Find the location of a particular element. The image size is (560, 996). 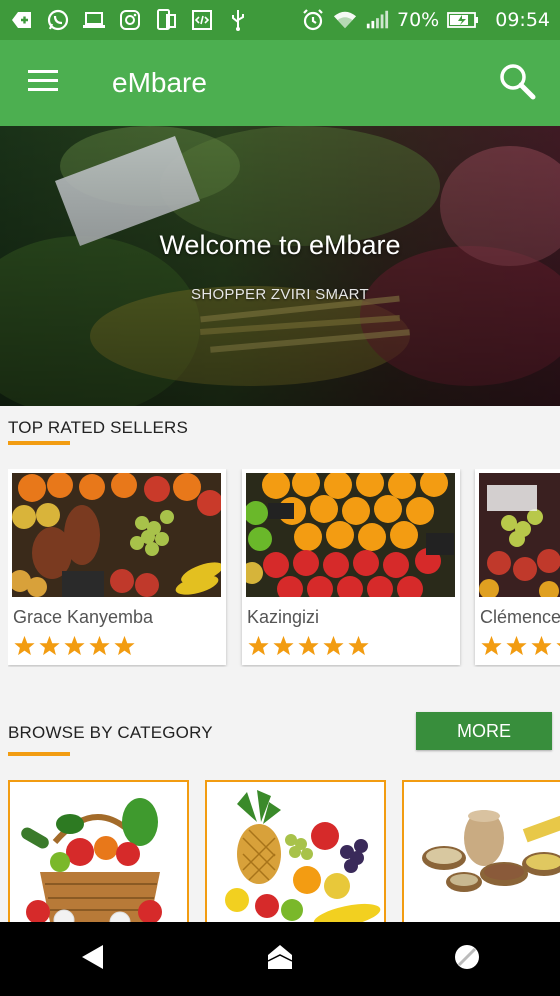

usb-icon is located at coordinates (238, 20).